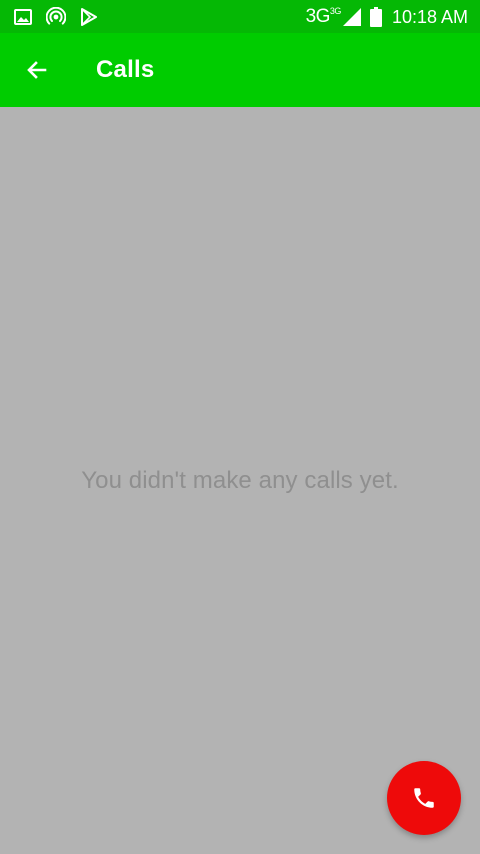  I want to click on status-notification-icons, so click(55, 17).